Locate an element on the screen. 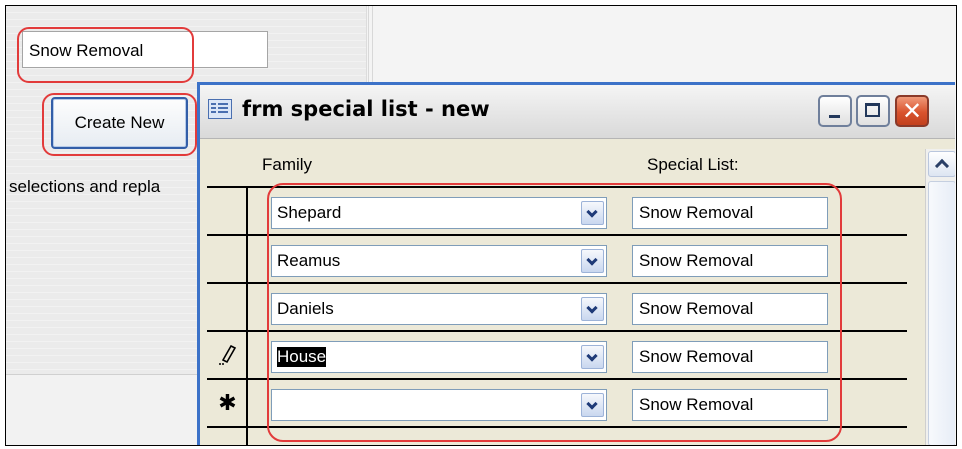 The height and width of the screenshot is (449, 962). instruction-text: selections and repla is located at coordinates (85, 186).